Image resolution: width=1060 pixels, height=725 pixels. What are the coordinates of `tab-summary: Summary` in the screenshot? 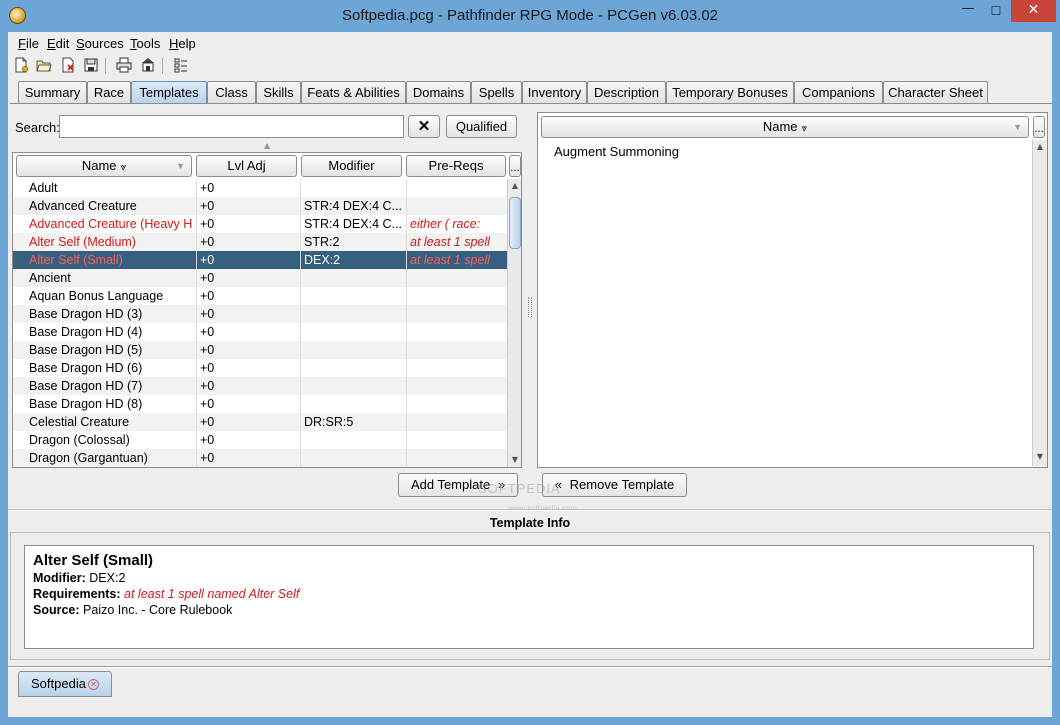 It's located at (52, 92).